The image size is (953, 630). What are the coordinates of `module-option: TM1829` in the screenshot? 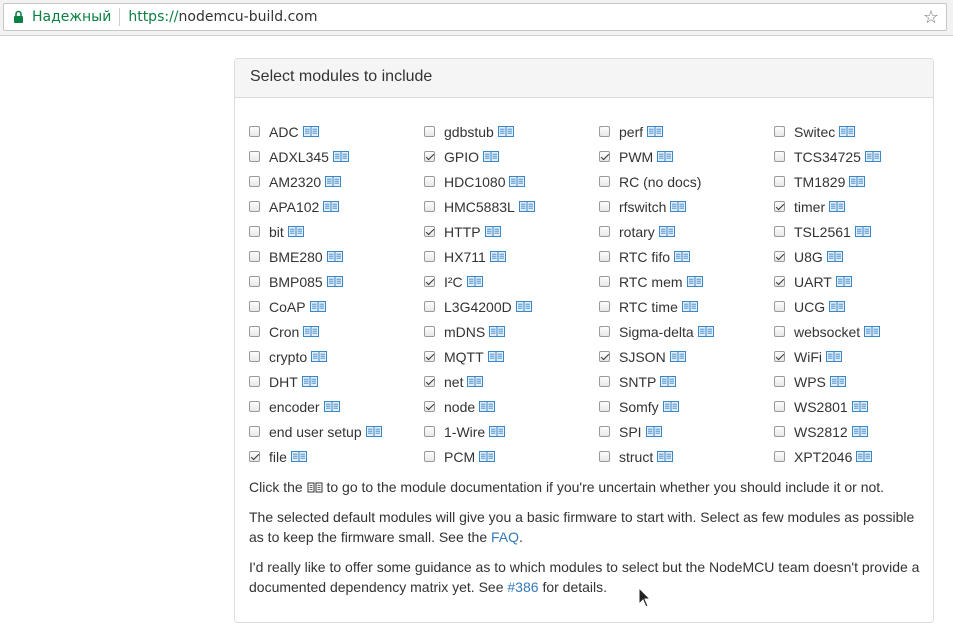 It's located at (861, 181).